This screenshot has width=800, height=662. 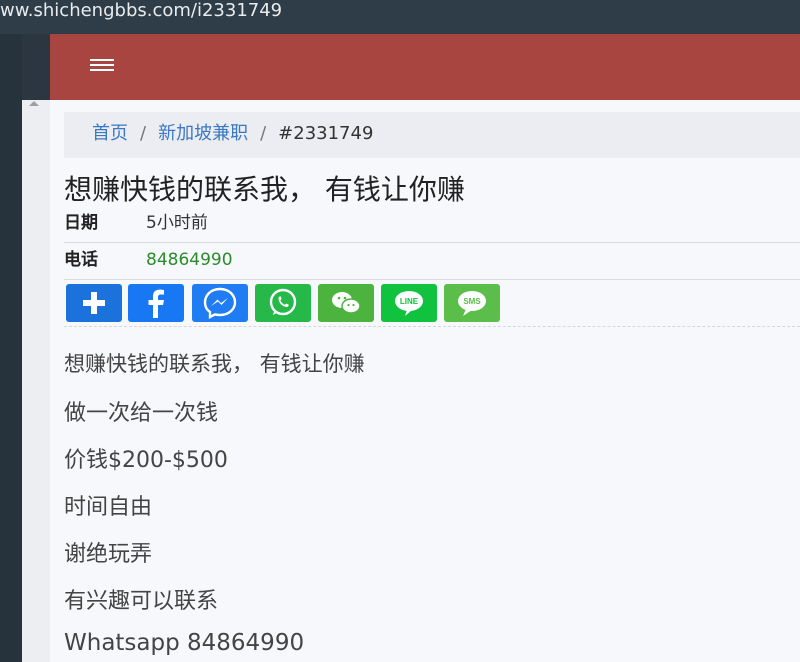 What do you see at coordinates (425, 67) in the screenshot?
I see `site-header` at bounding box center [425, 67].